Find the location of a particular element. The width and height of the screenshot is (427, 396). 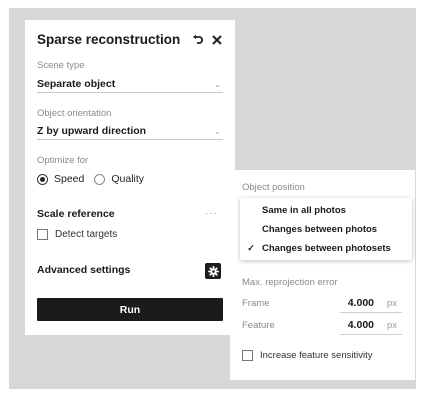

scene-type-underline is located at coordinates (130, 92).